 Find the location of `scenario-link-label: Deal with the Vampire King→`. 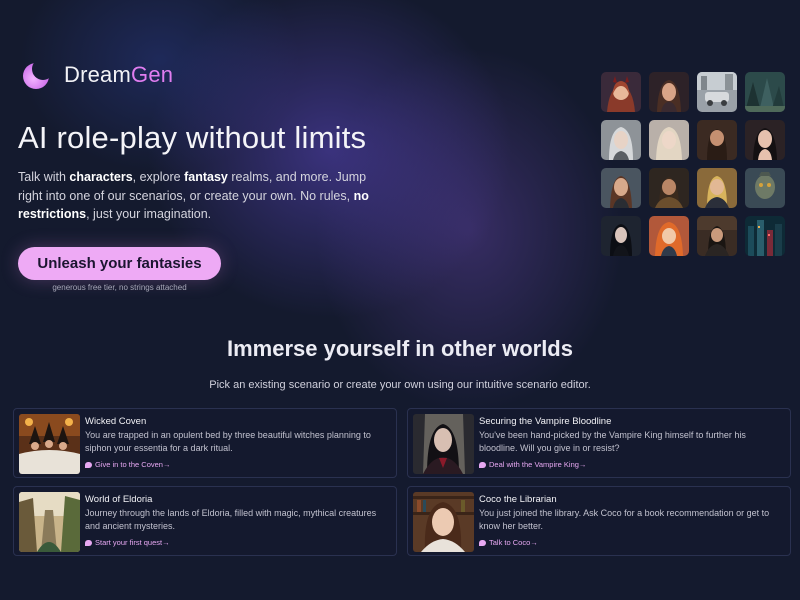

scenario-link-label: Deal with the Vampire King→ is located at coordinates (538, 464).